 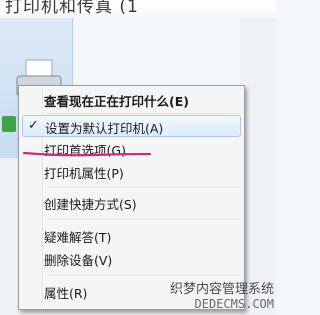 I want to click on menu-item-remove-device: 删除设备(V), so click(x=131, y=259).